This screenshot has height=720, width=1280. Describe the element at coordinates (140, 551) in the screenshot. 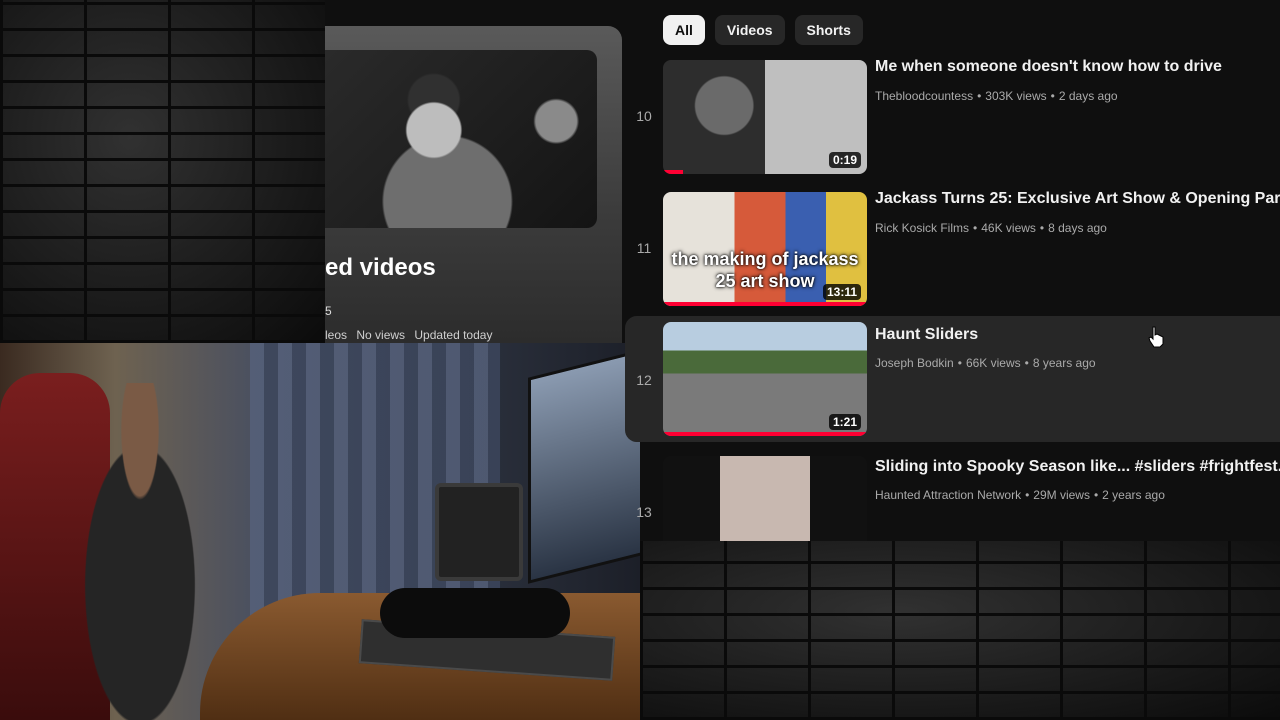

I see `streamer` at that location.